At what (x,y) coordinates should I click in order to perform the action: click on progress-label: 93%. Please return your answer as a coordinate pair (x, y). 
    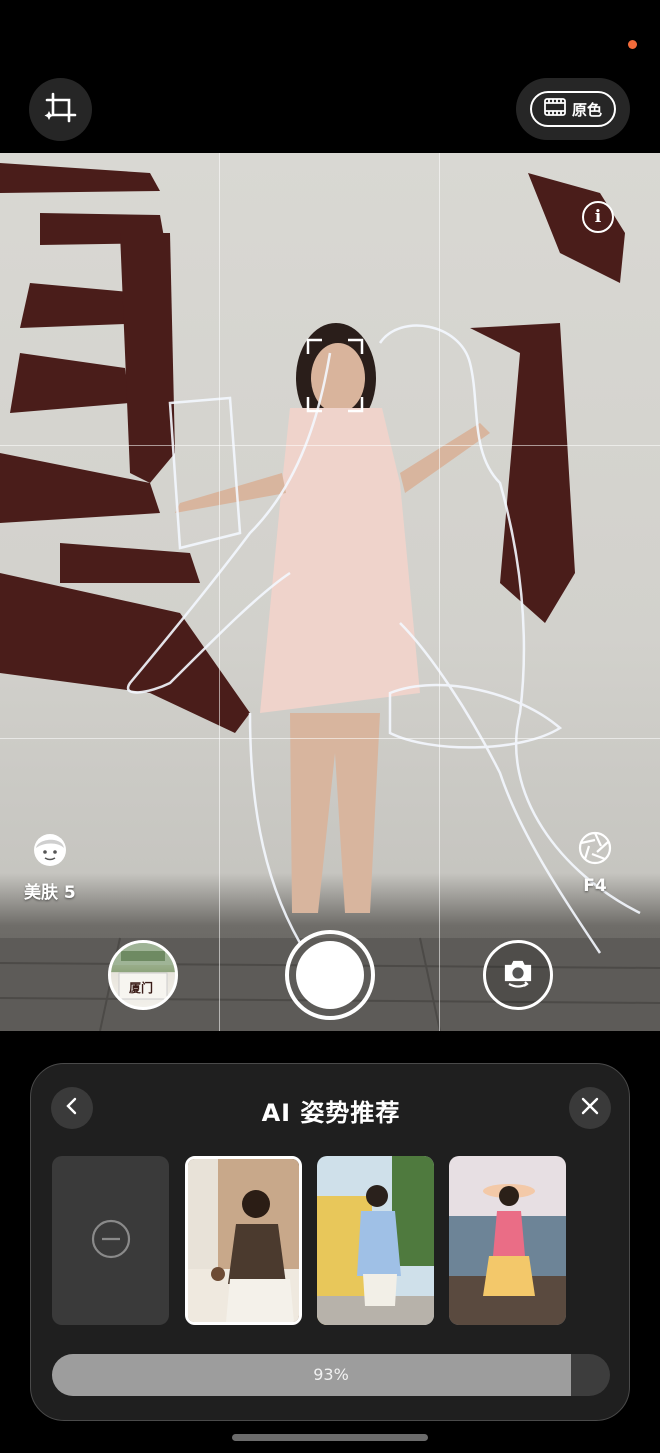
    Looking at the image, I should click on (331, 1374).